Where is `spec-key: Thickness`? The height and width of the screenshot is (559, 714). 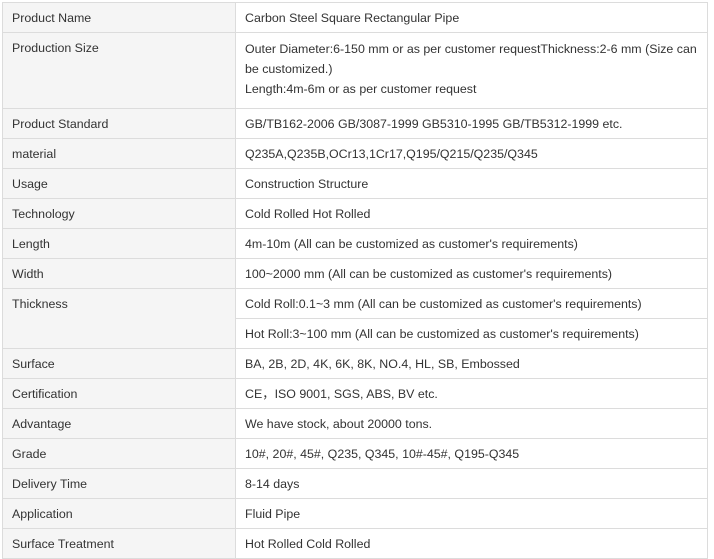
spec-key: Thickness is located at coordinates (119, 318).